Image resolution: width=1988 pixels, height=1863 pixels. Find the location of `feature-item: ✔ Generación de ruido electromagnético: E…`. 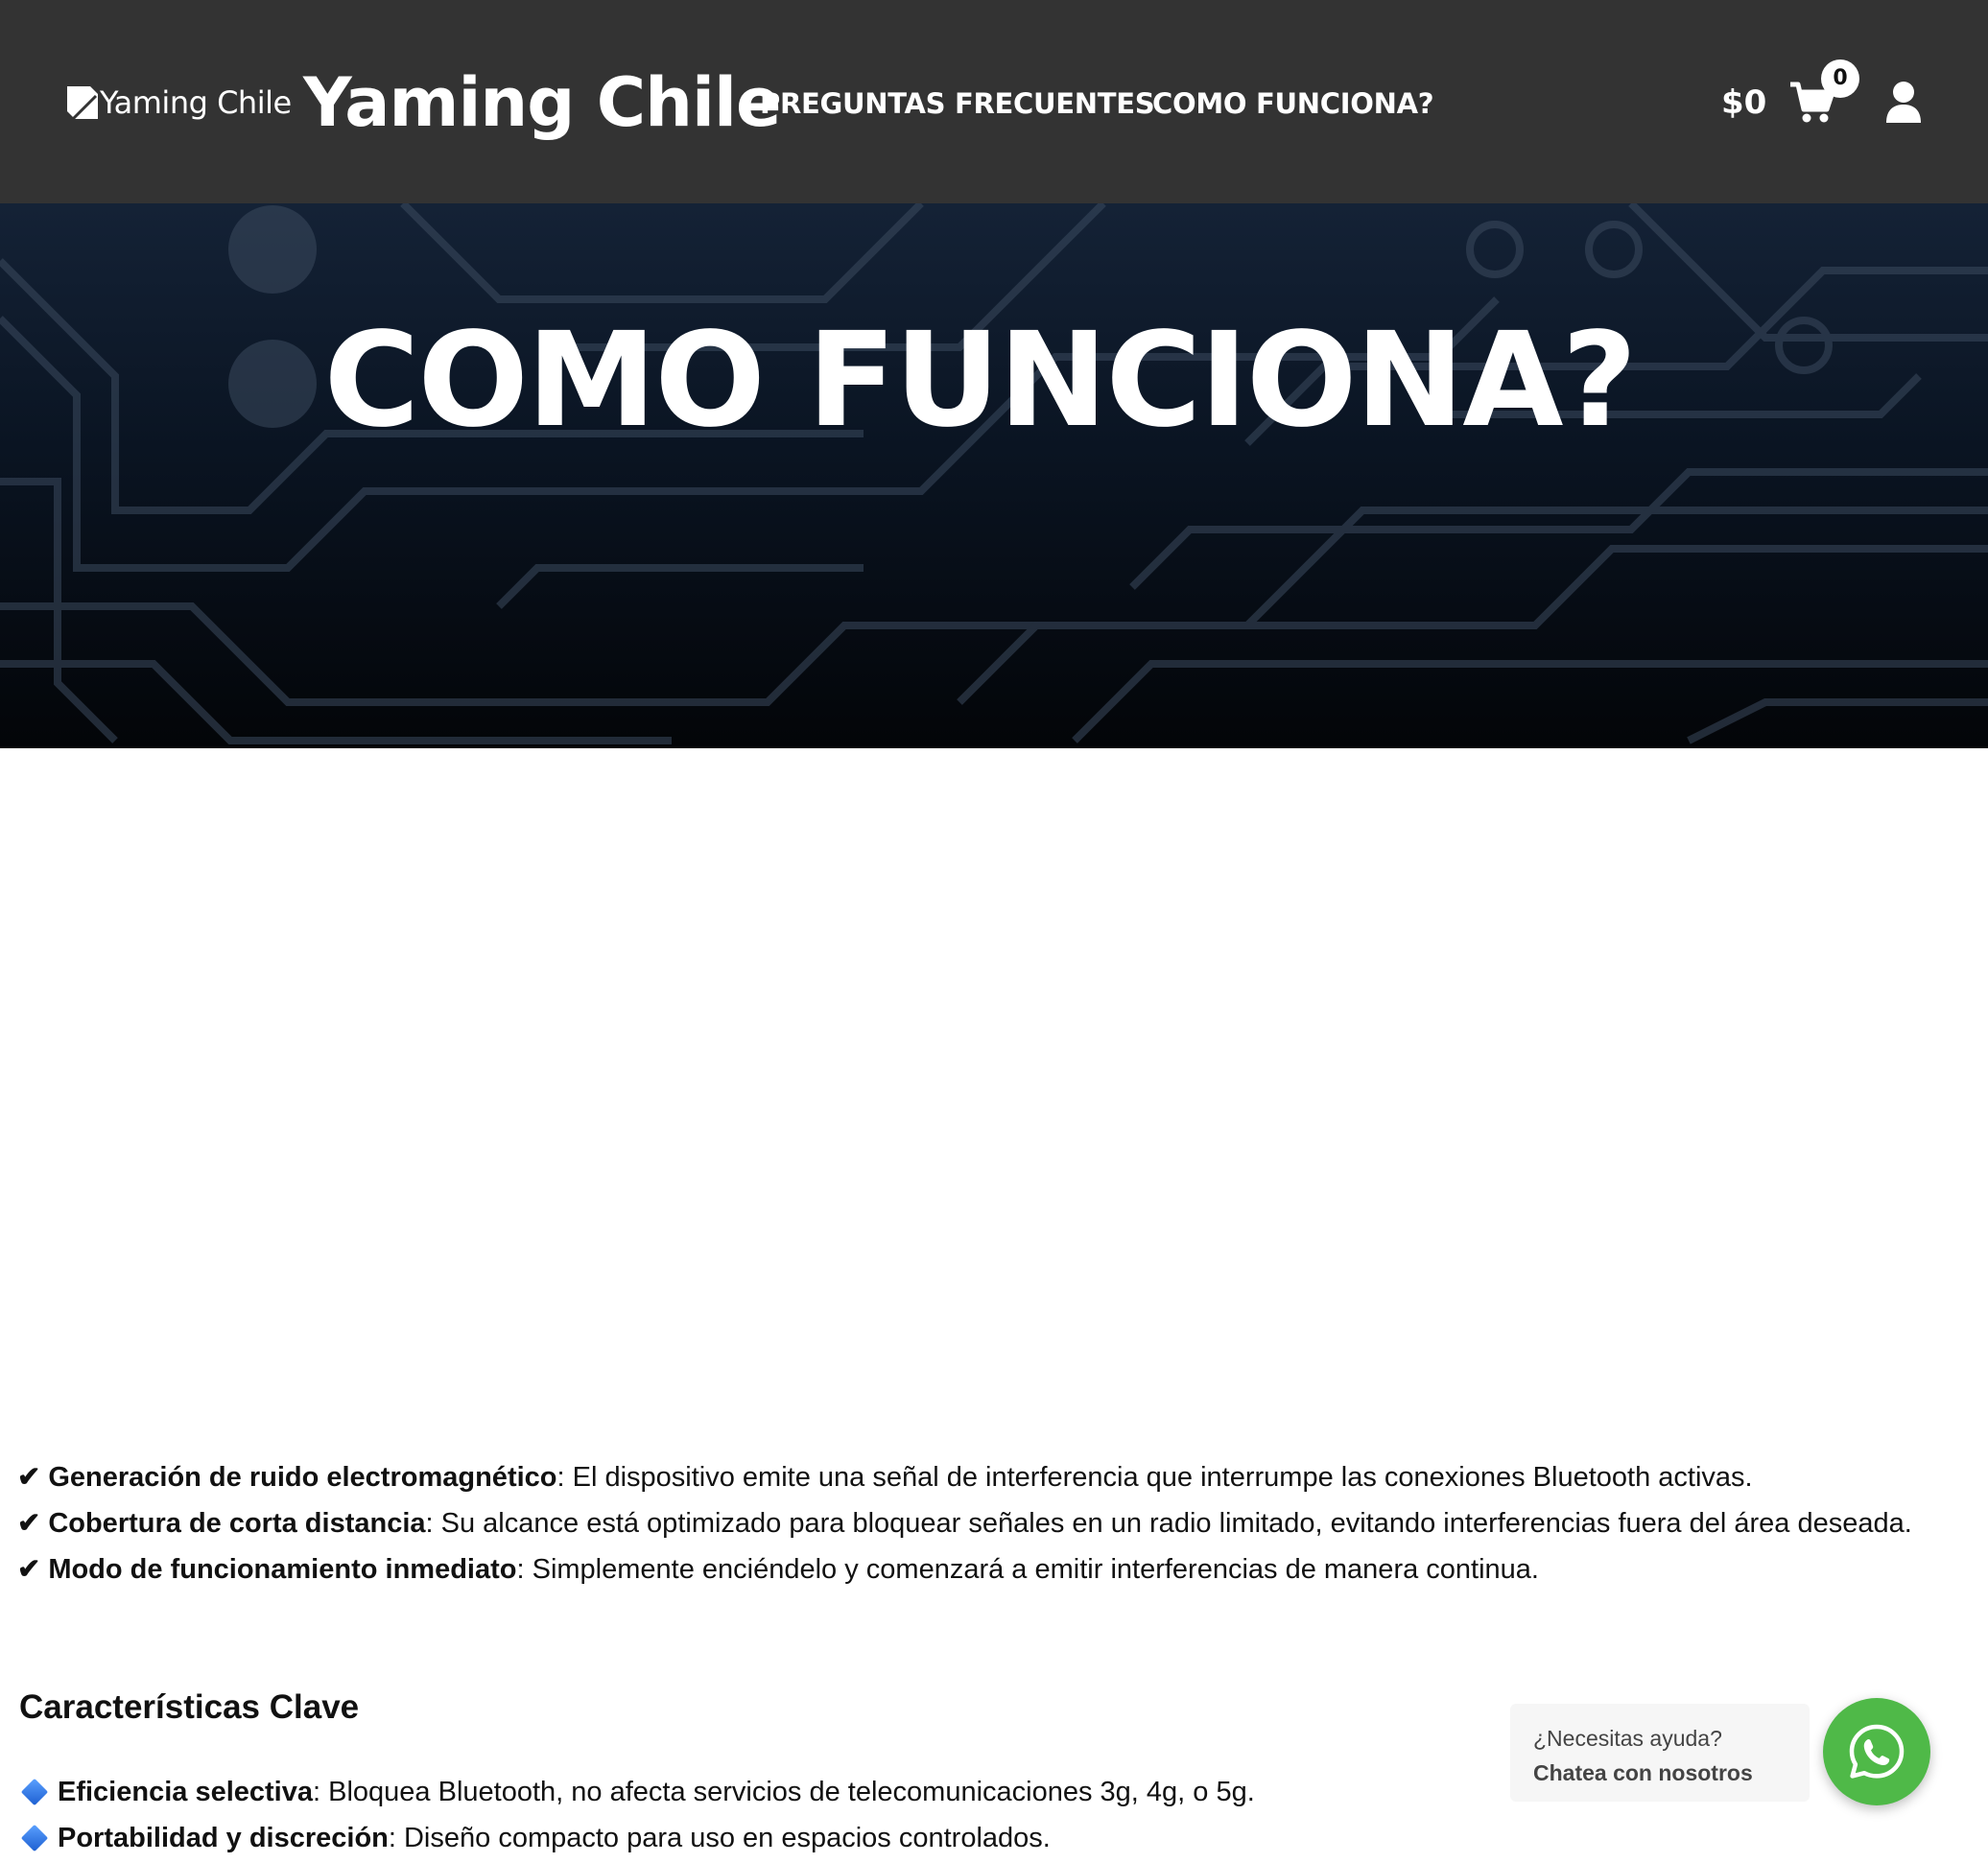

feature-item: ✔ Generación de ruido electromagnético: E… is located at coordinates (996, 1477).